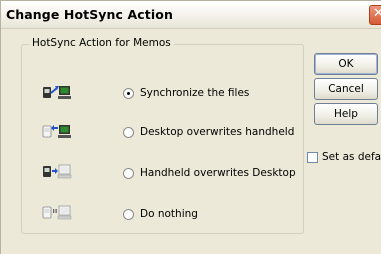 The image size is (381, 254). What do you see at coordinates (89, 14) in the screenshot?
I see `window-title: Change HotSync Action` at bounding box center [89, 14].